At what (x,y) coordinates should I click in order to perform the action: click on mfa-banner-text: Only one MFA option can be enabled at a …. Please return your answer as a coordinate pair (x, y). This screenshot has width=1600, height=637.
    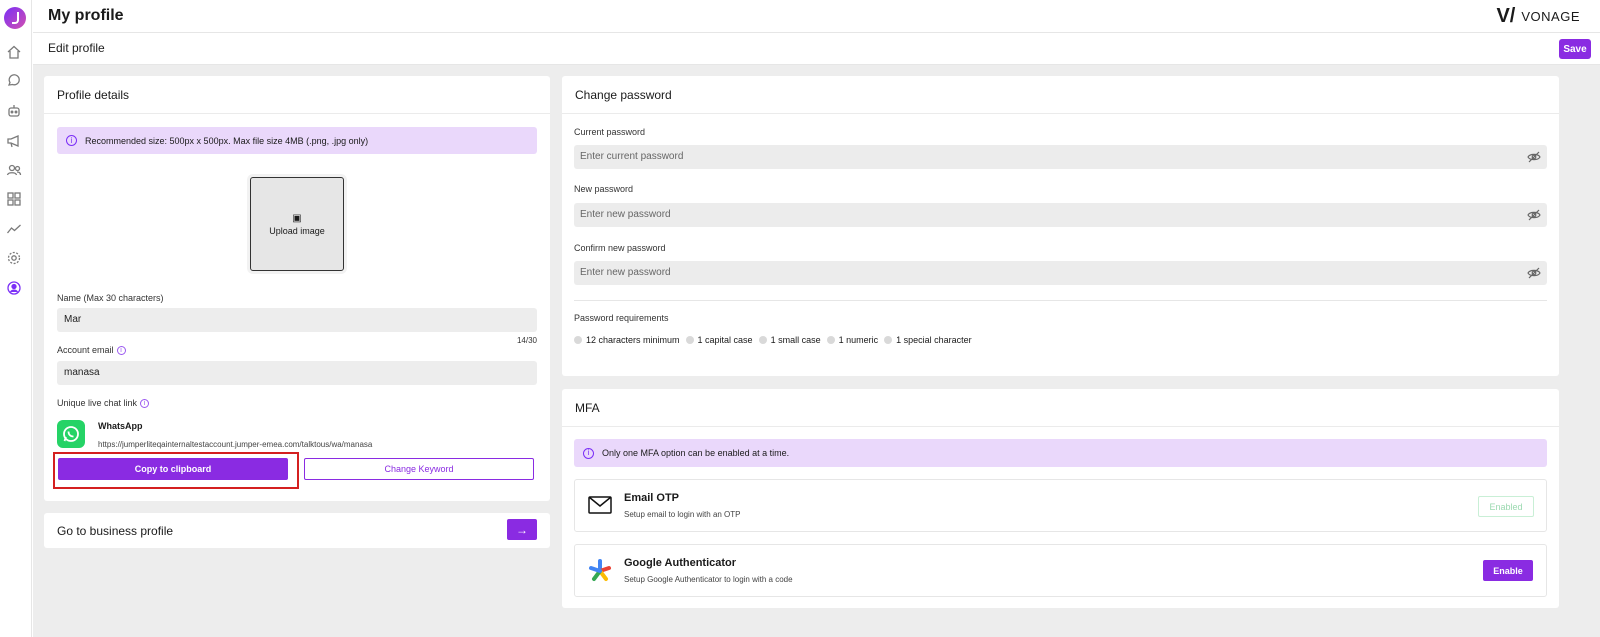
    Looking at the image, I should click on (696, 453).